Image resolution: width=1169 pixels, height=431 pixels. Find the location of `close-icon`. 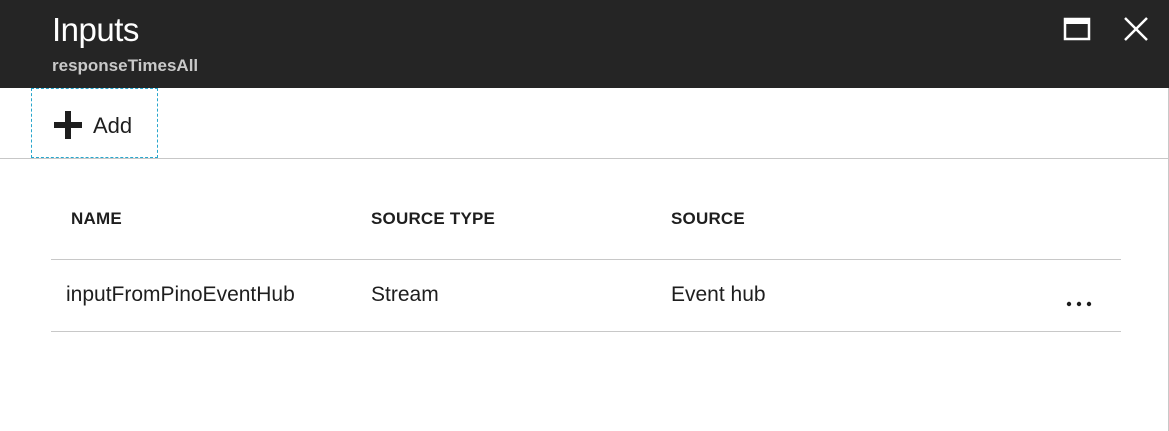

close-icon is located at coordinates (1136, 29).